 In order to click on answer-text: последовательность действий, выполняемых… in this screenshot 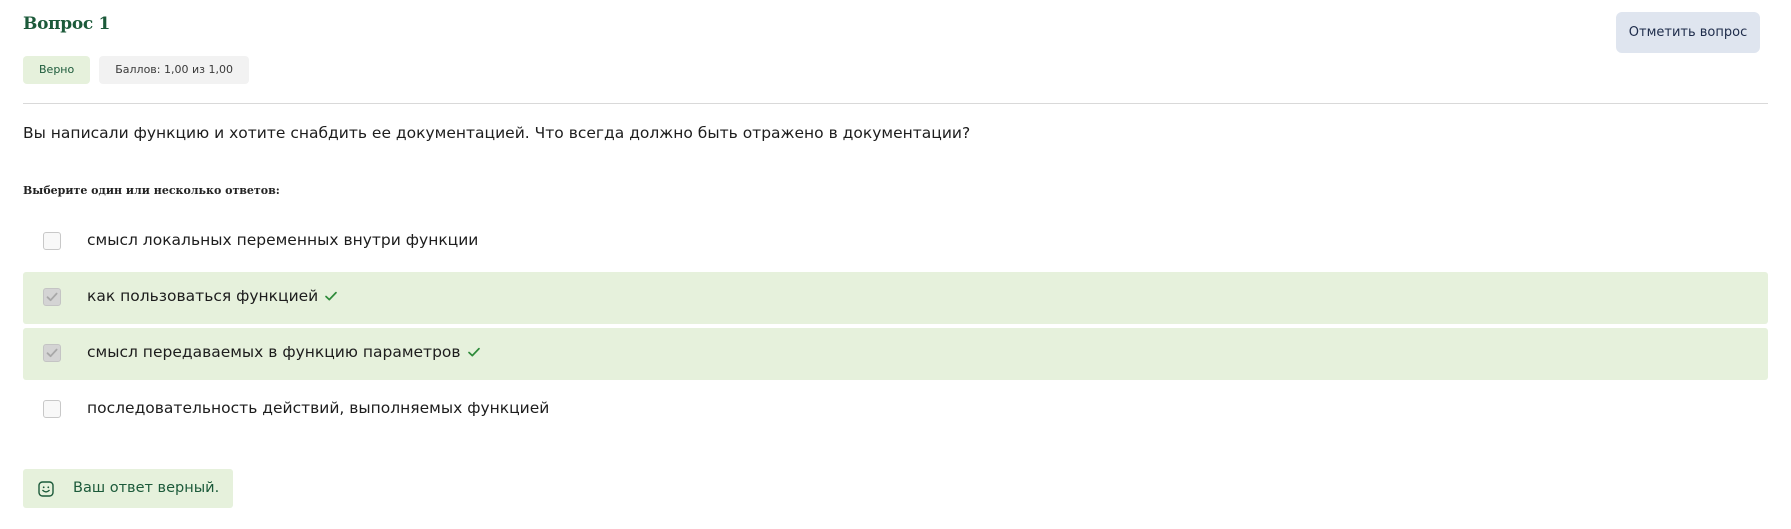, I will do `click(318, 408)`.